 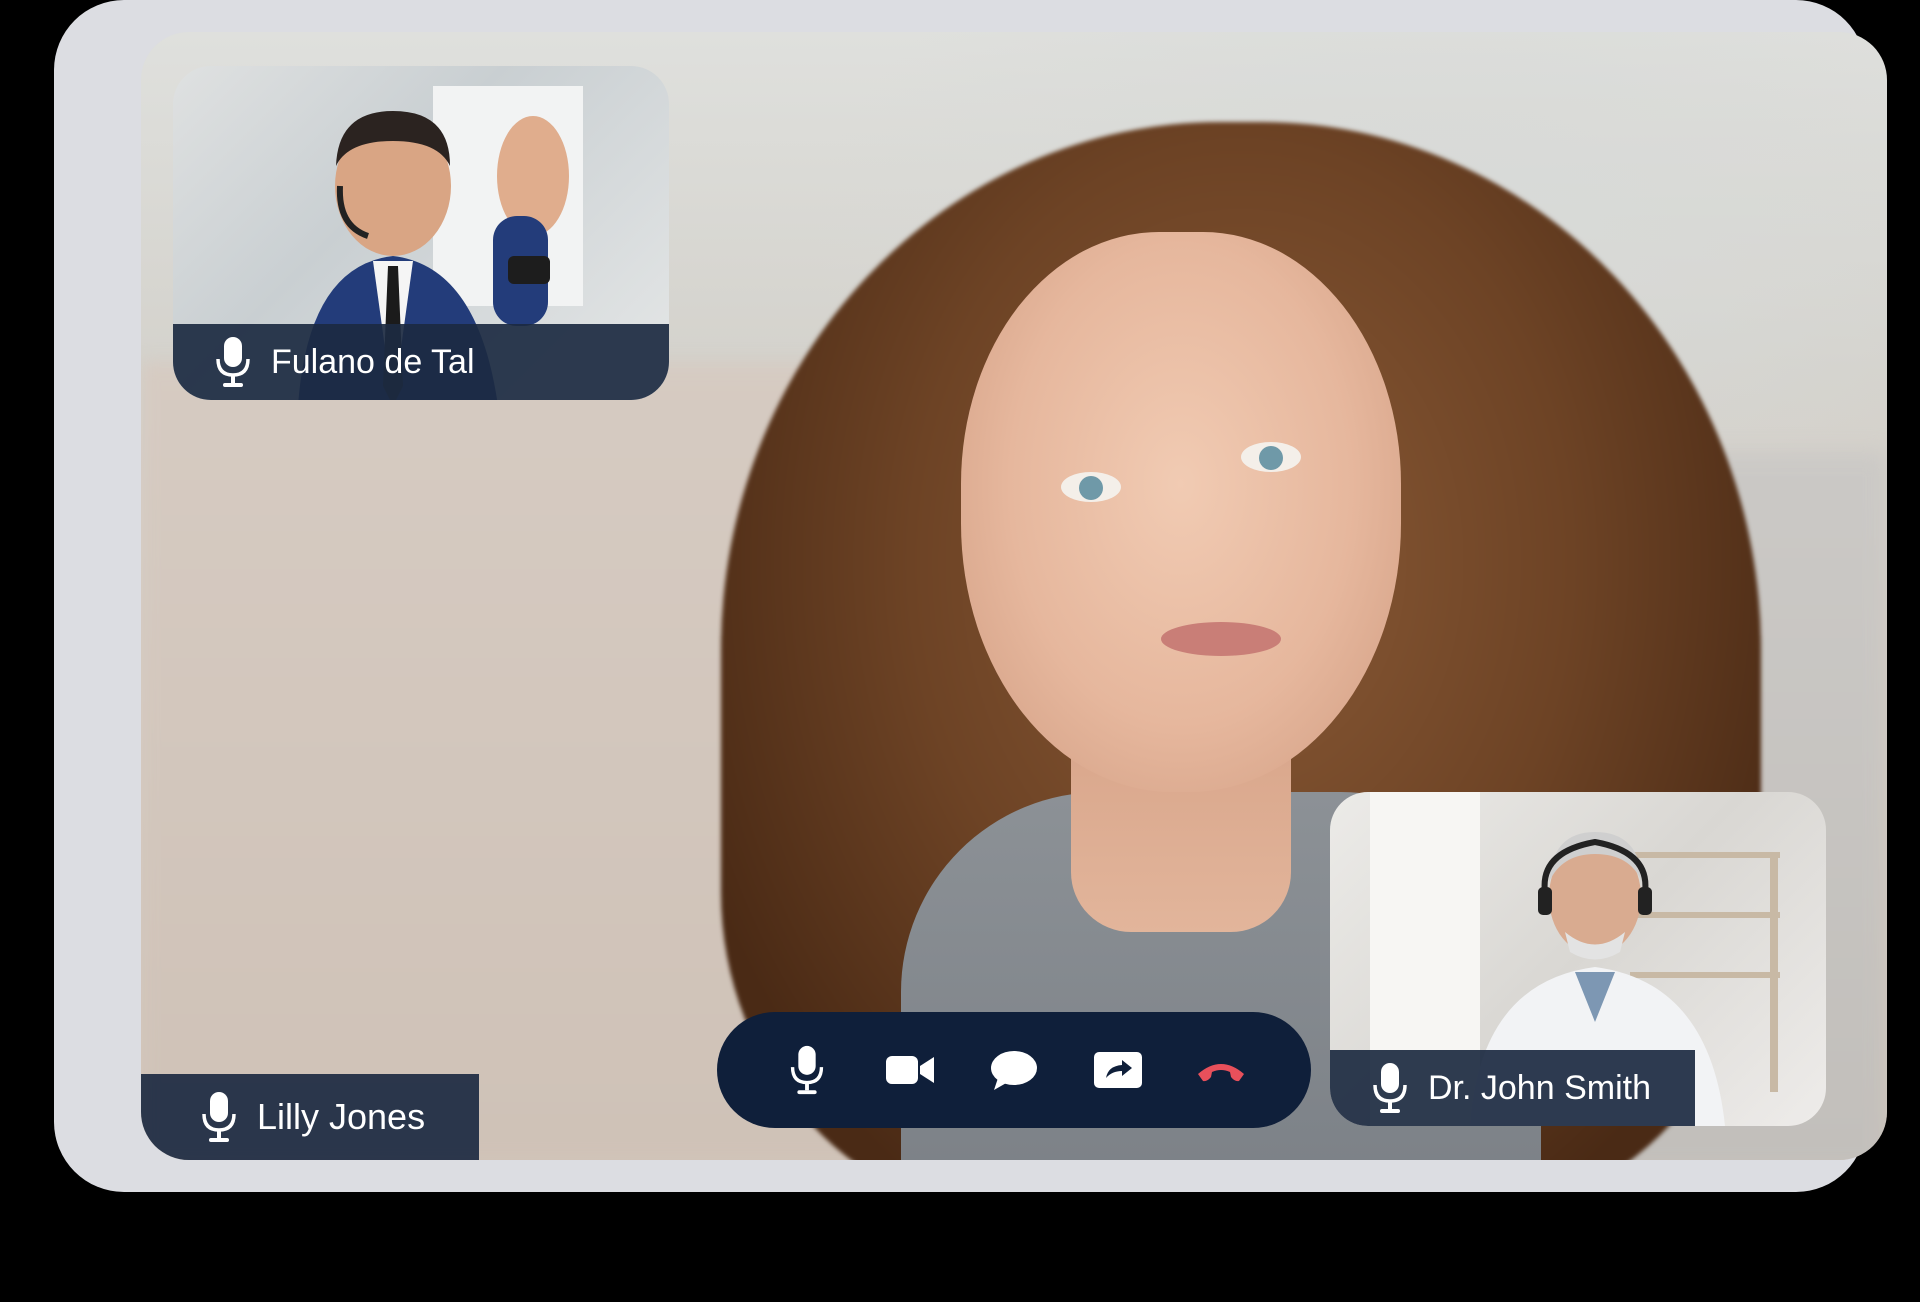 I want to click on speaker-eye-right, so click(x=1271, y=457).